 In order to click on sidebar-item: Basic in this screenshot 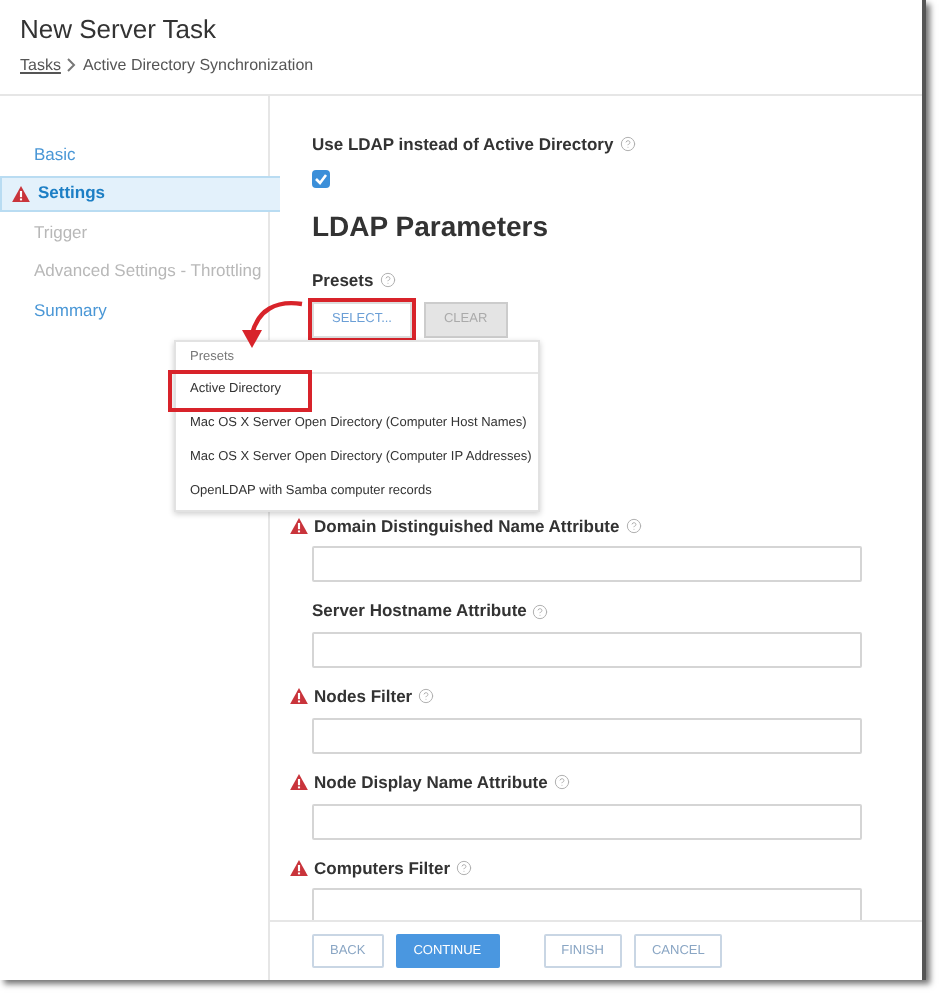, I will do `click(134, 154)`.